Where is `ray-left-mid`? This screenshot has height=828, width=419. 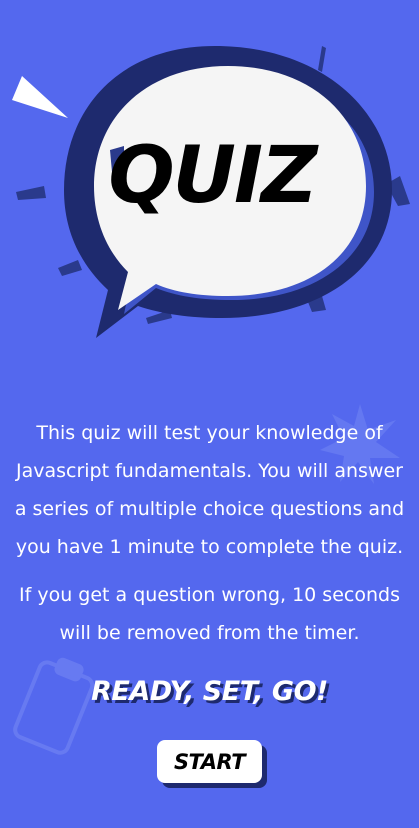 ray-left-mid is located at coordinates (31, 193).